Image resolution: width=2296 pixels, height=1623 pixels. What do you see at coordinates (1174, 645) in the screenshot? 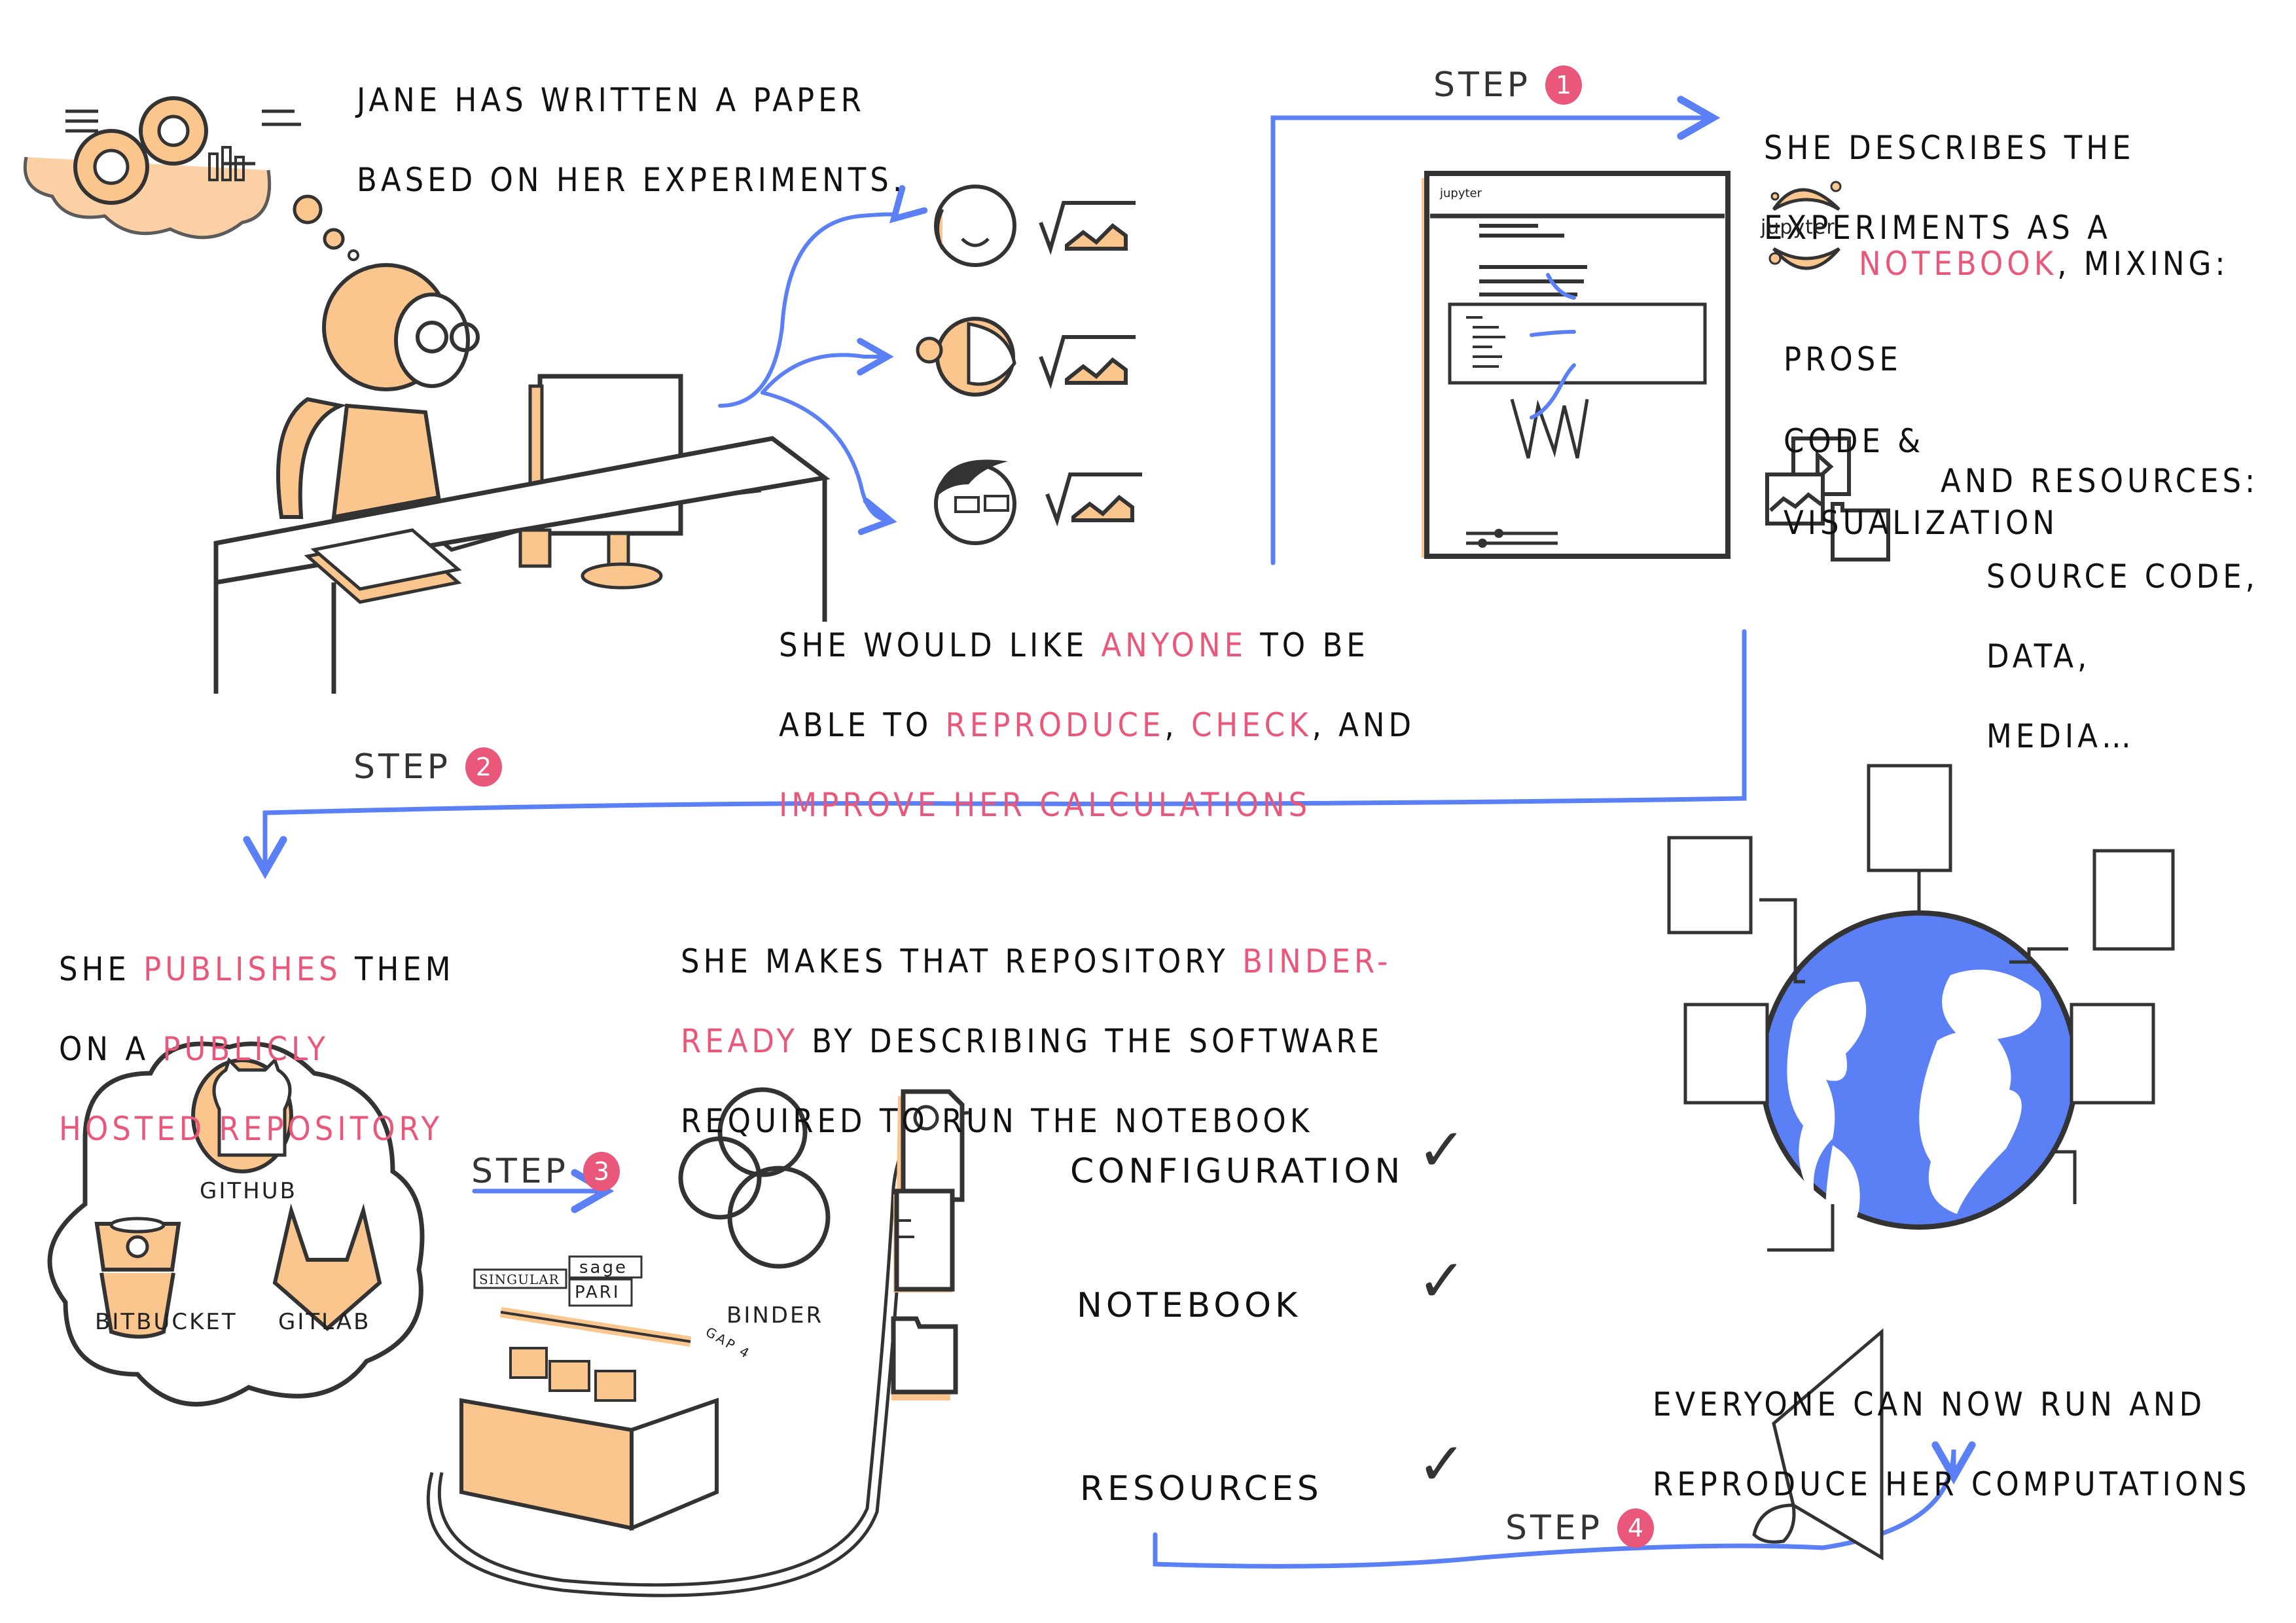
I see `goal-anyone: ANYONE` at bounding box center [1174, 645].